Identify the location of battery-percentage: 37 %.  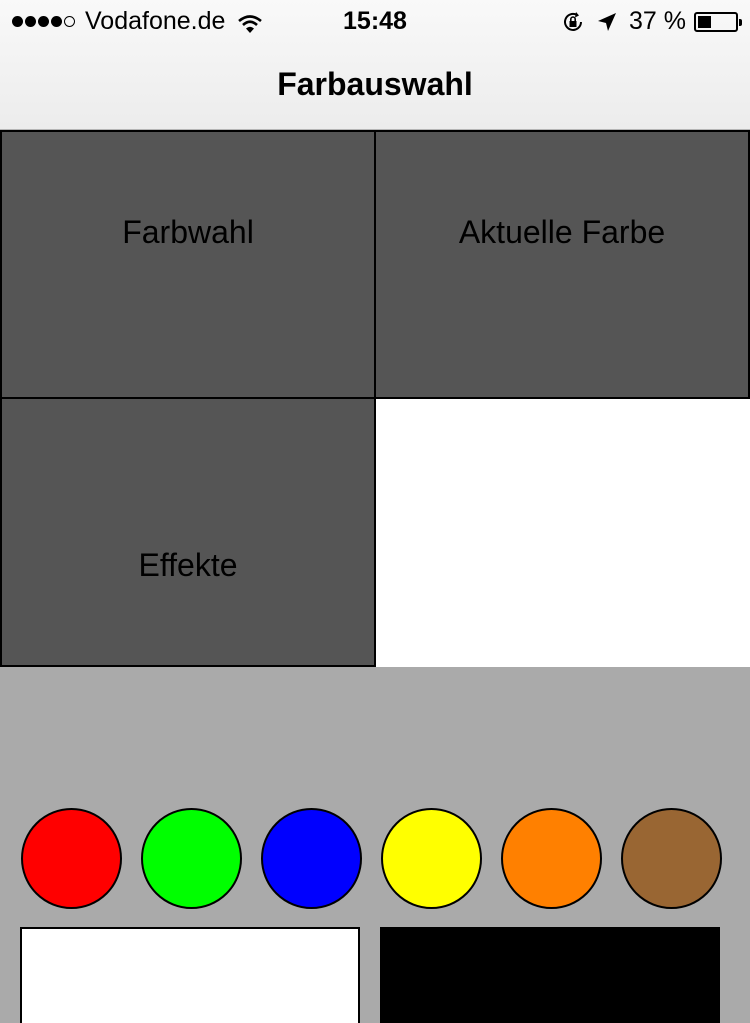
(657, 21).